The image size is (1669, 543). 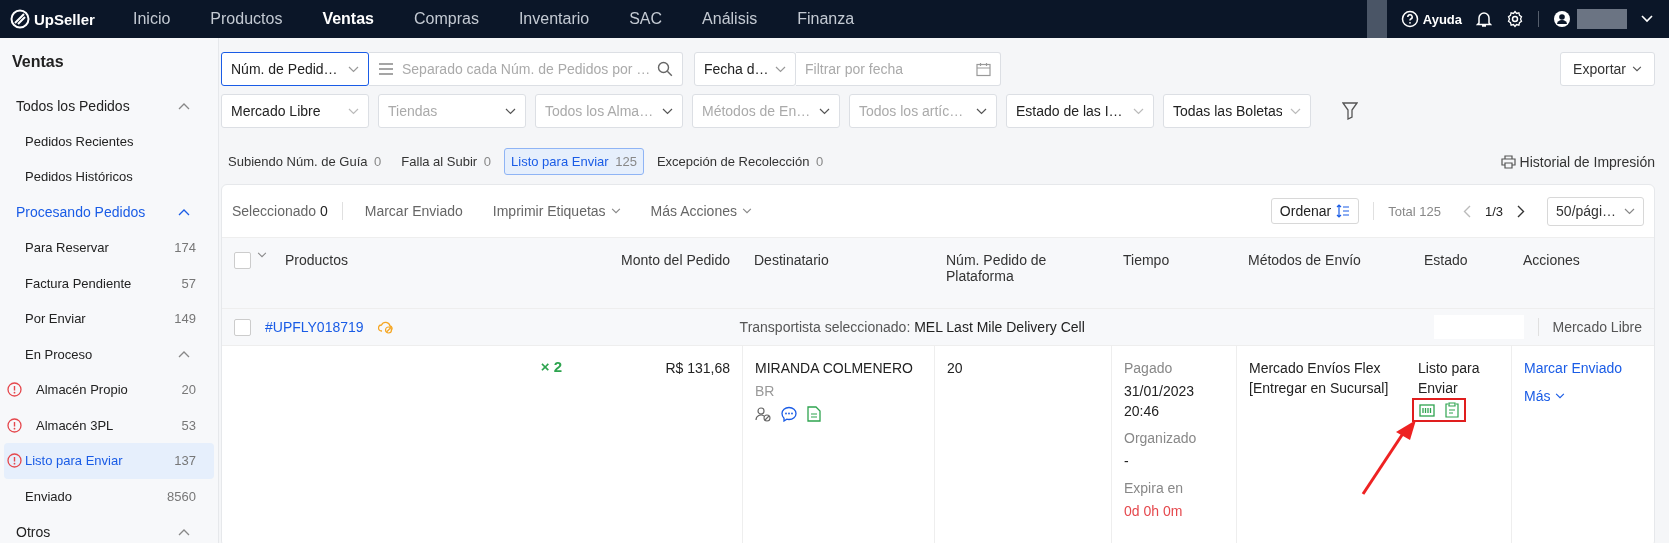 I want to click on logo-text: UpSeller, so click(x=64, y=19).